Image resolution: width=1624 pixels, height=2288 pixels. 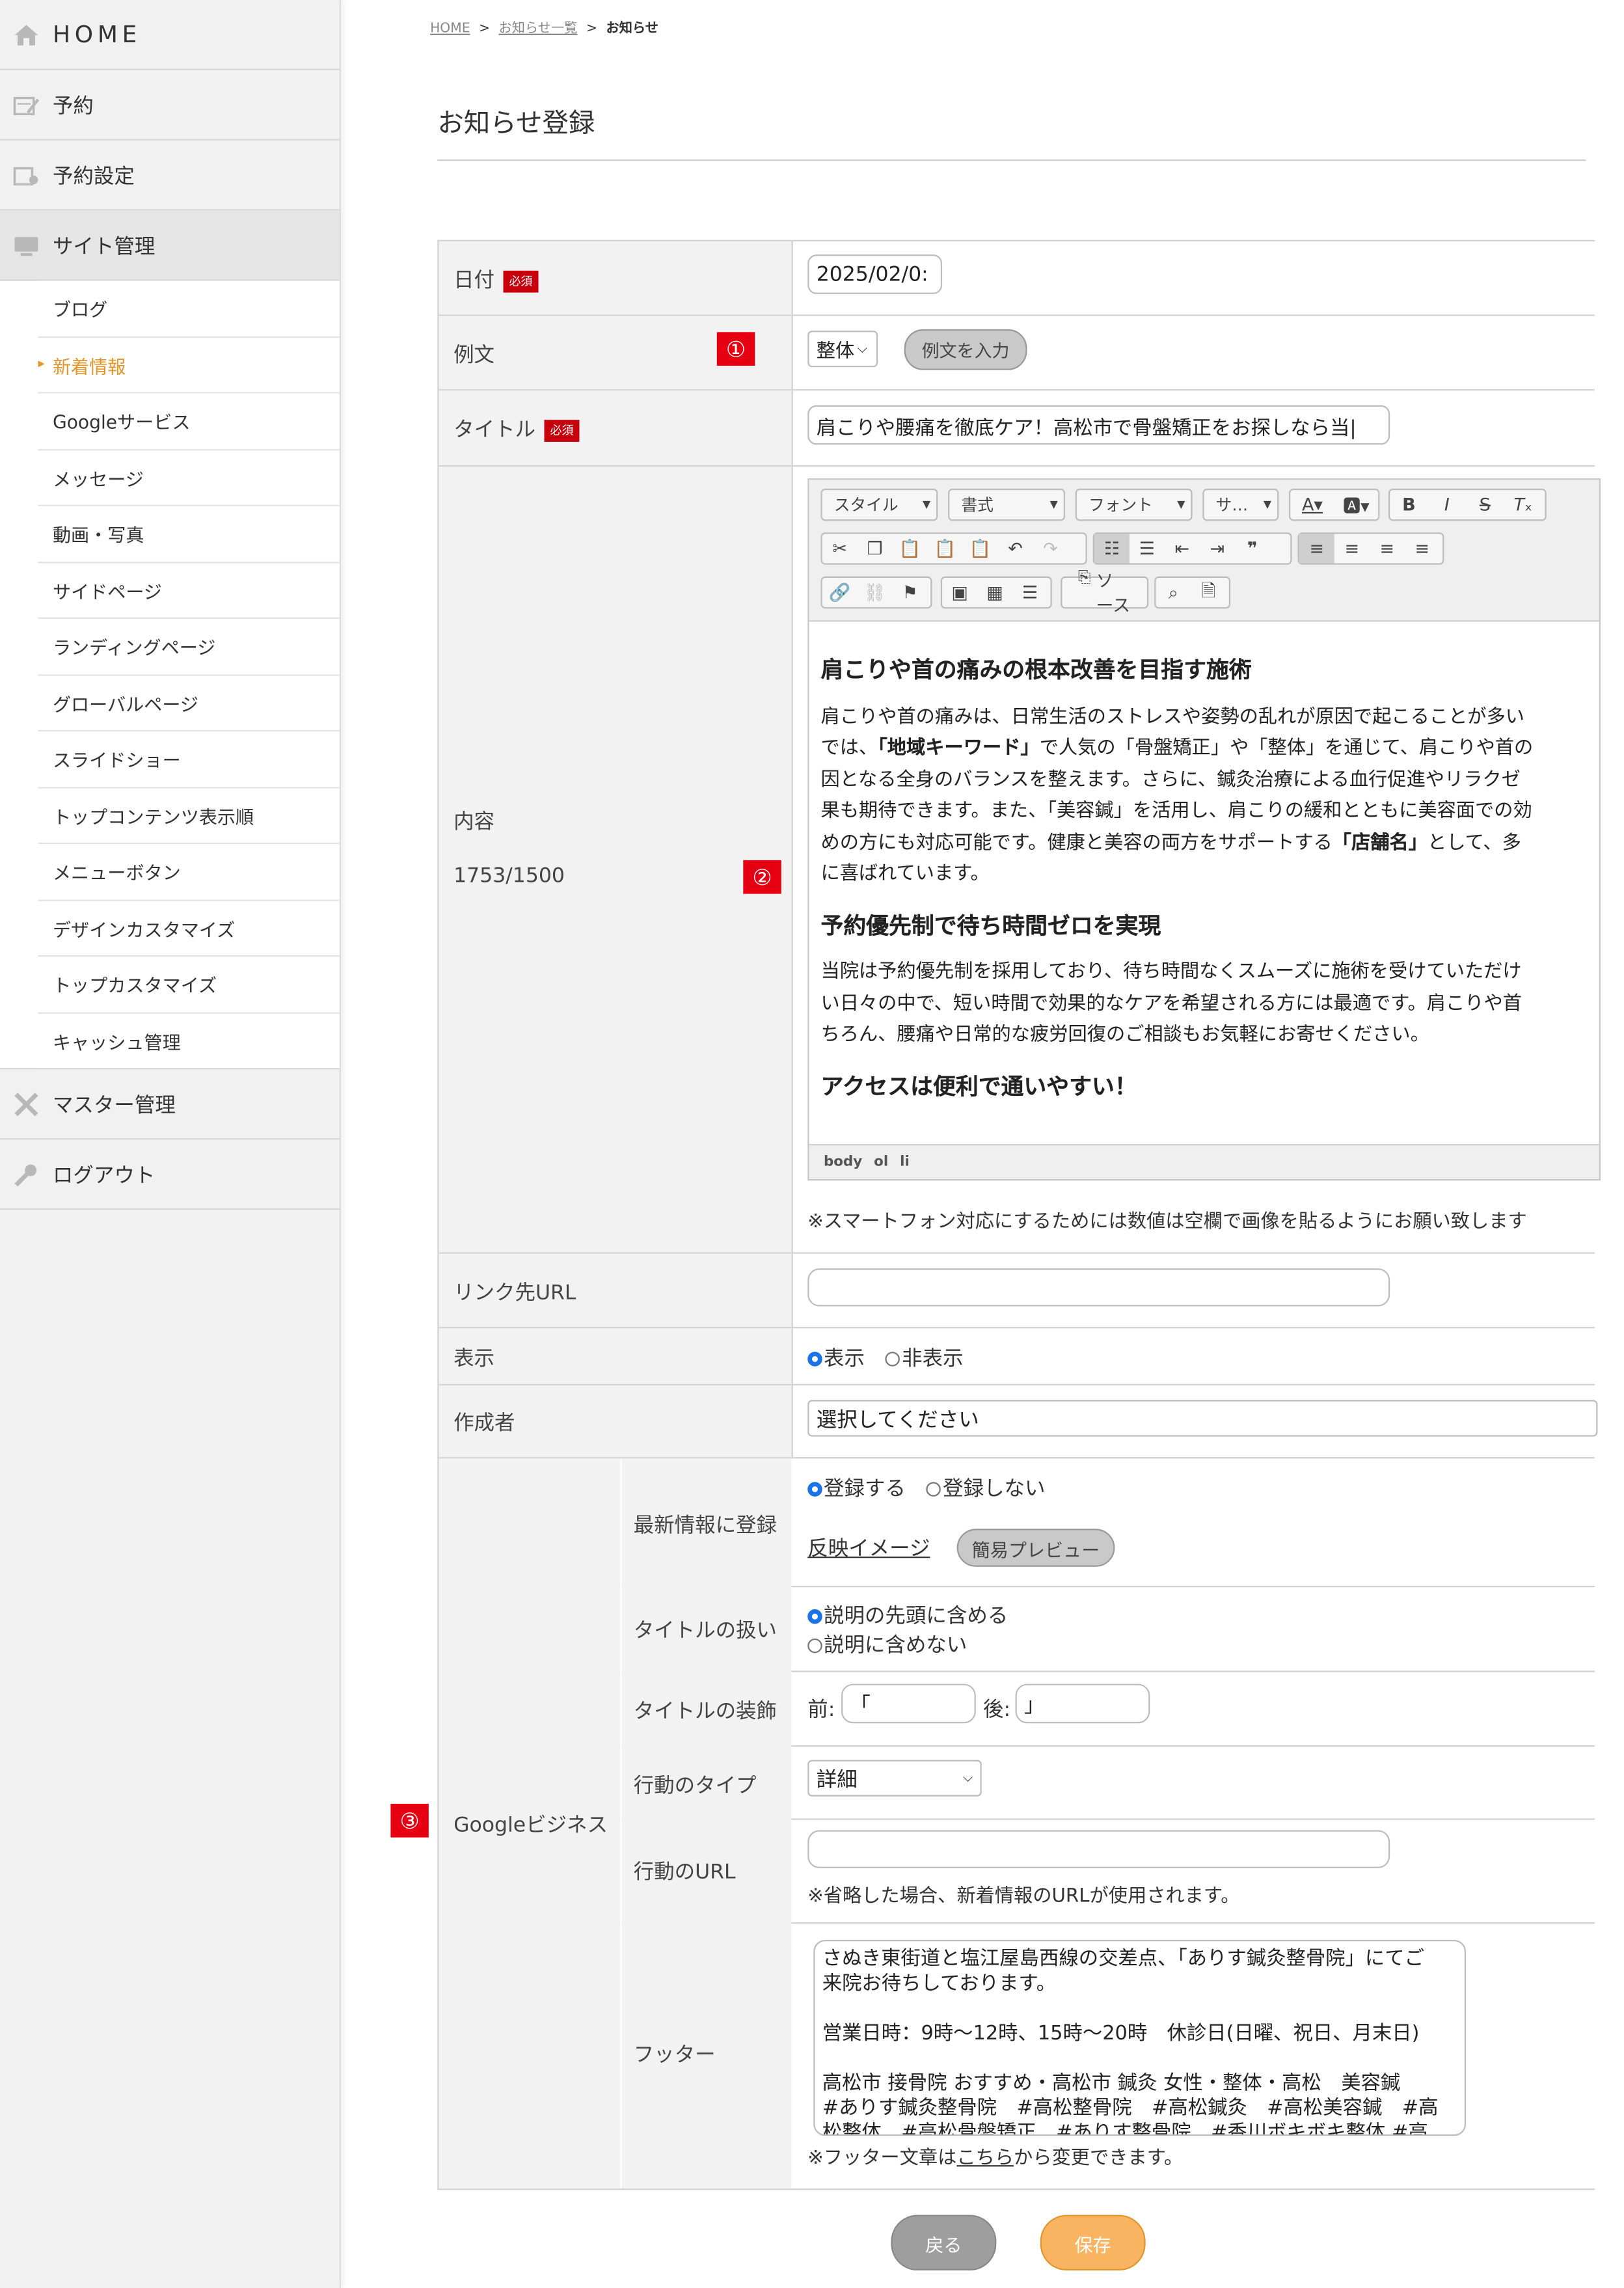 What do you see at coordinates (843, 1162) in the screenshot?
I see `path-body: body` at bounding box center [843, 1162].